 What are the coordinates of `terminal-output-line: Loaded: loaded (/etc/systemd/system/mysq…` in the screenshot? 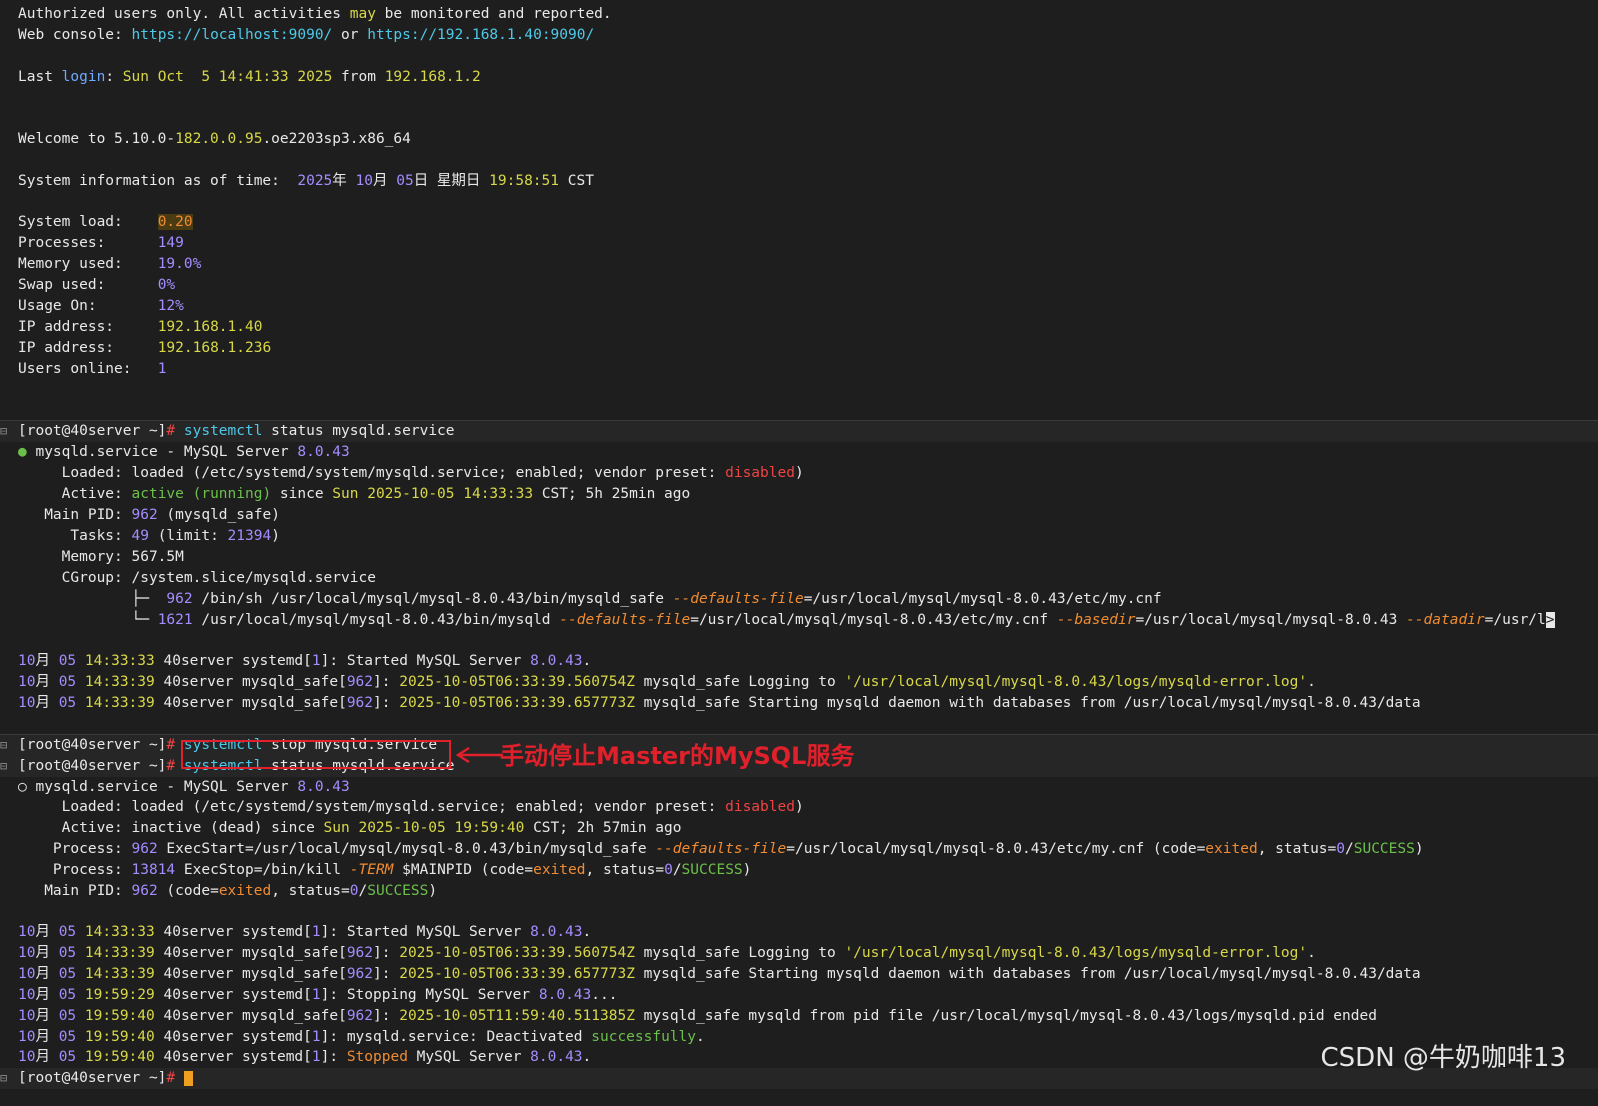 It's located at (798, 807).